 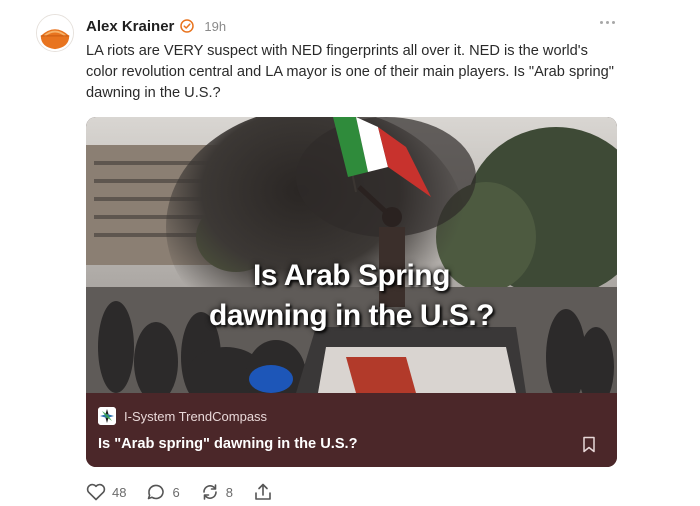 I want to click on card-source: I-System TrendCompass, so click(x=182, y=416).